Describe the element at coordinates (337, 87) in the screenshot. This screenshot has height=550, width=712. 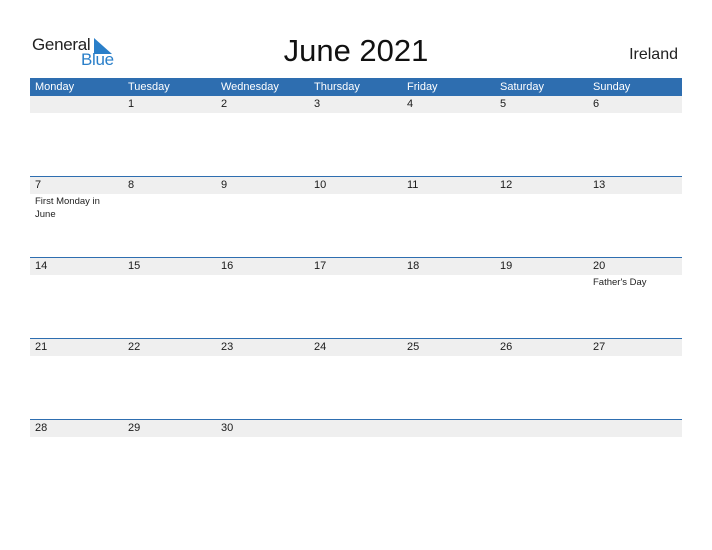
I see `weekday-thursday: Thursday` at that location.